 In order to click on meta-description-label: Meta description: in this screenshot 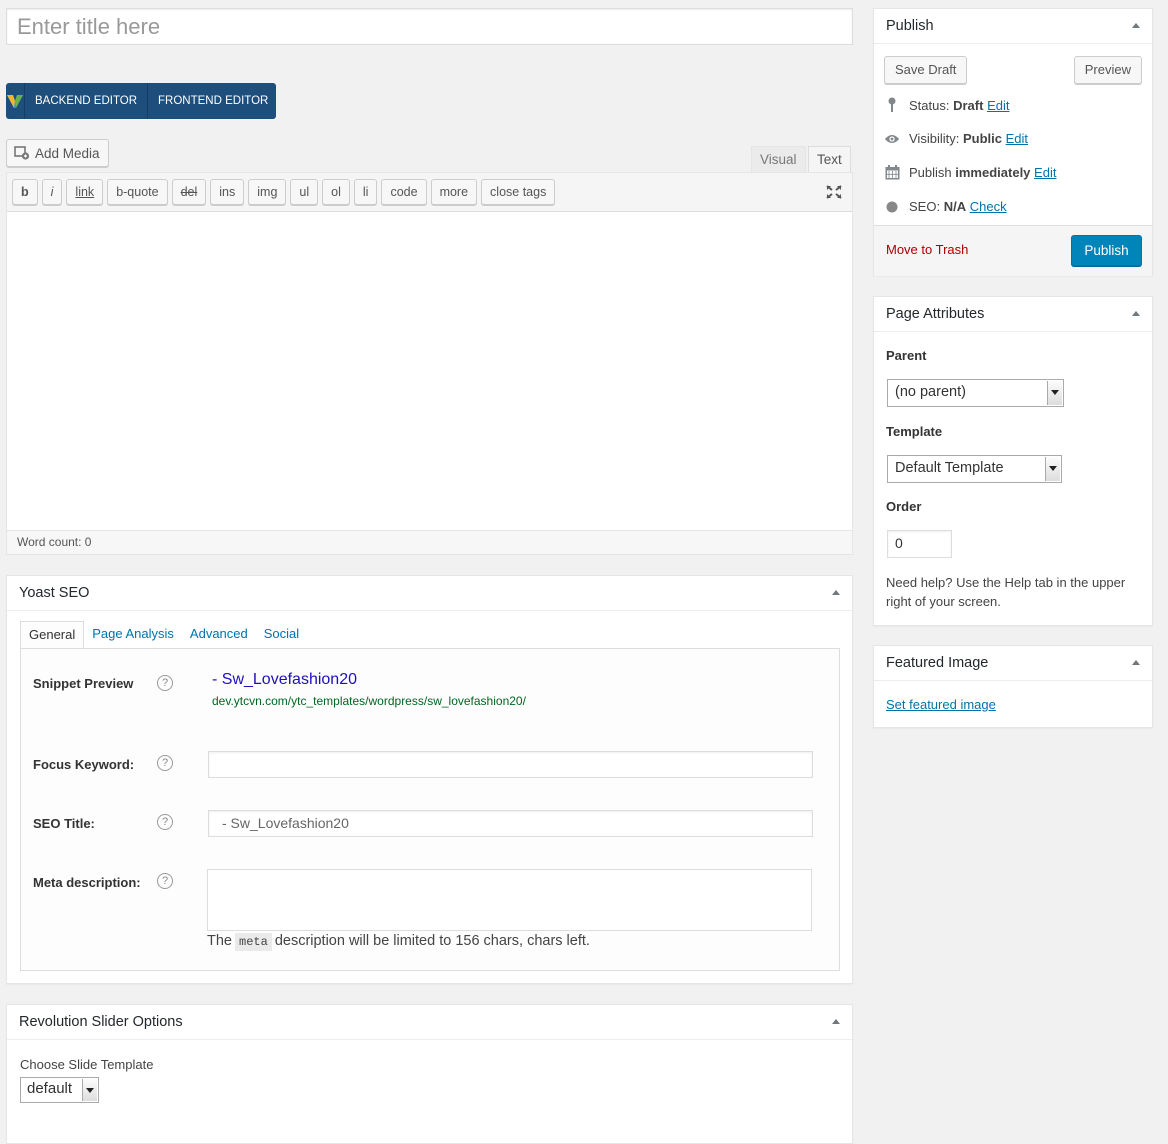, I will do `click(87, 882)`.